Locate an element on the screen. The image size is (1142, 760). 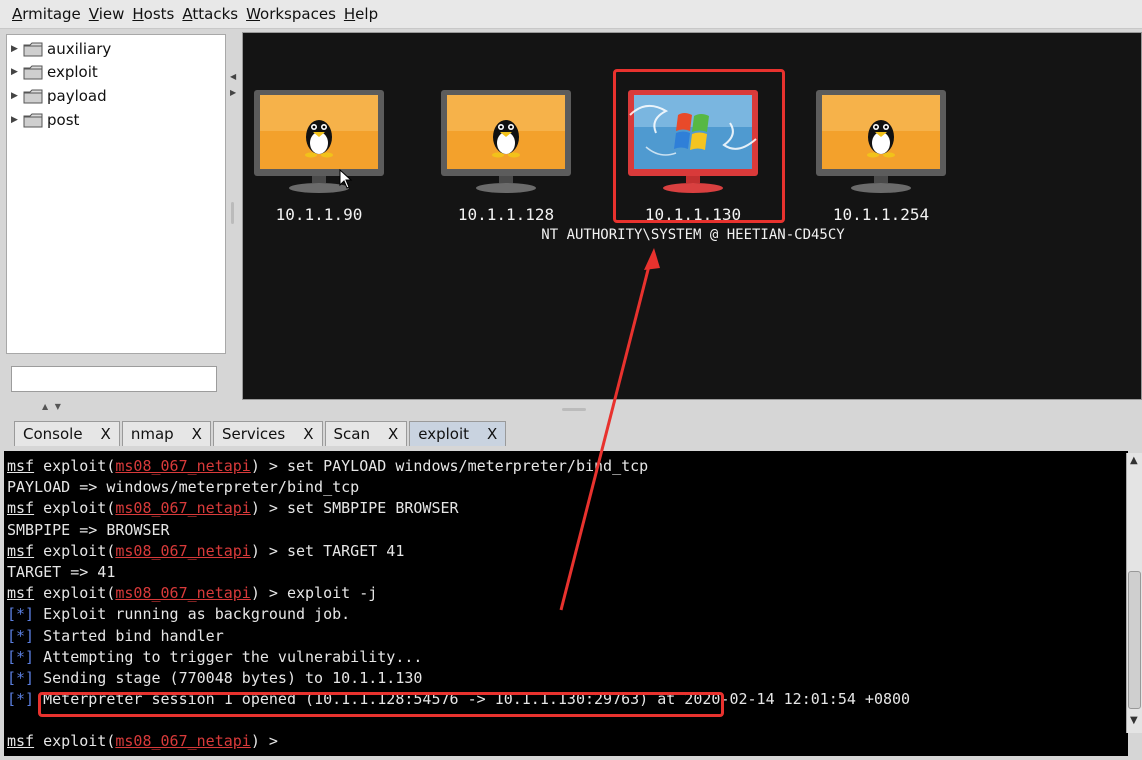
collapse-left-icon: ◀ is located at coordinates (233, 76).